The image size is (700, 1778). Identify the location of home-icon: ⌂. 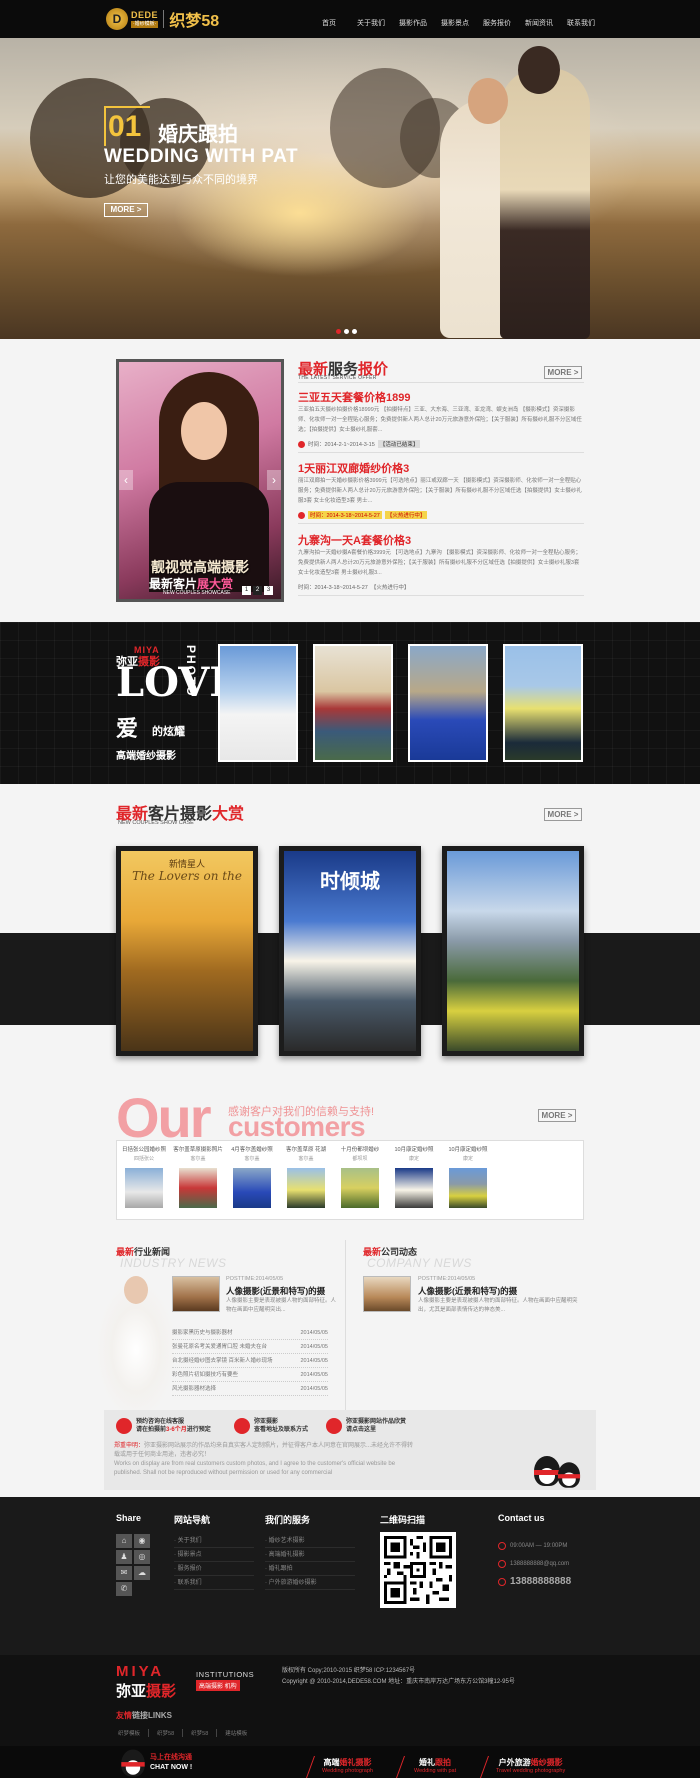
(124, 1541).